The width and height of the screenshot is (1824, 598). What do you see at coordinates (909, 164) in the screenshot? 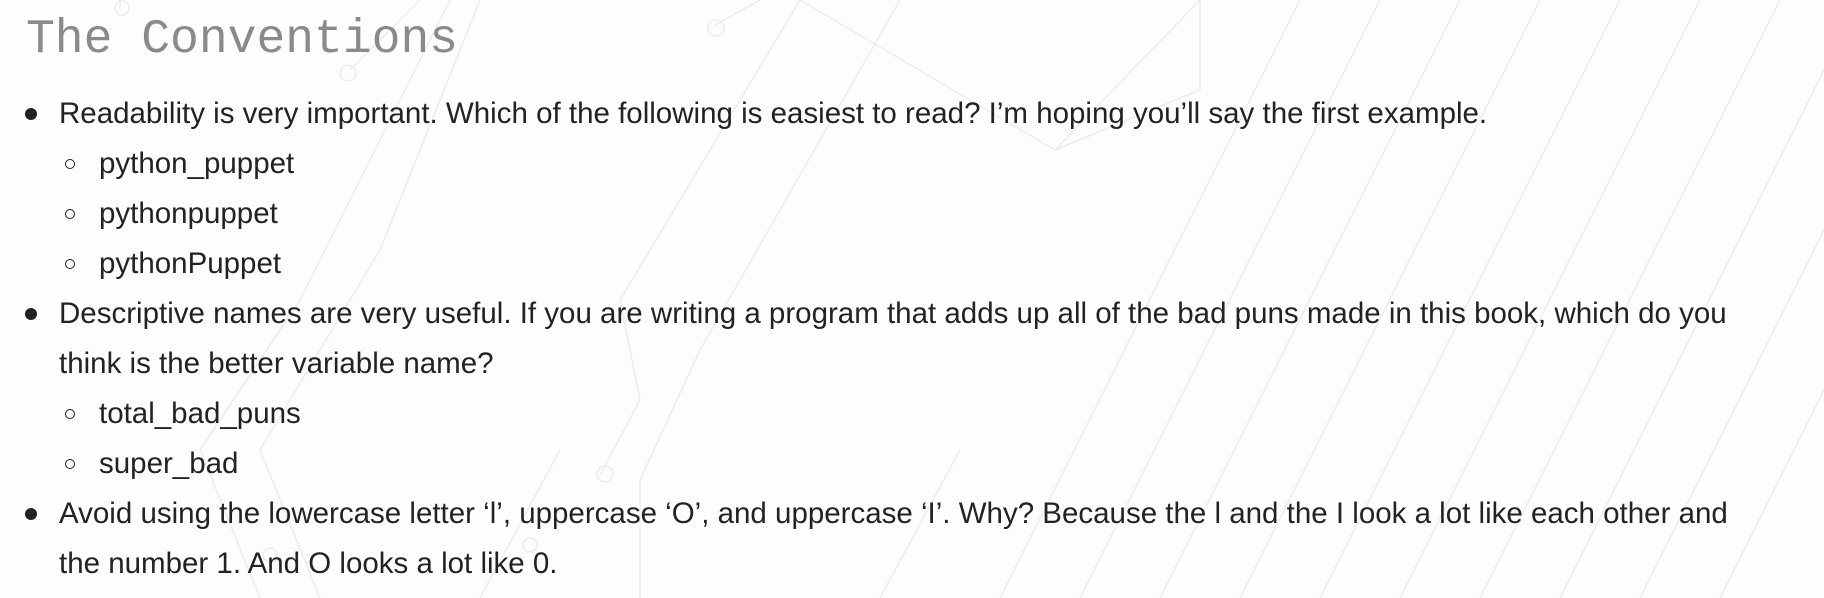
I see `sub-list-item: python_puppet` at bounding box center [909, 164].